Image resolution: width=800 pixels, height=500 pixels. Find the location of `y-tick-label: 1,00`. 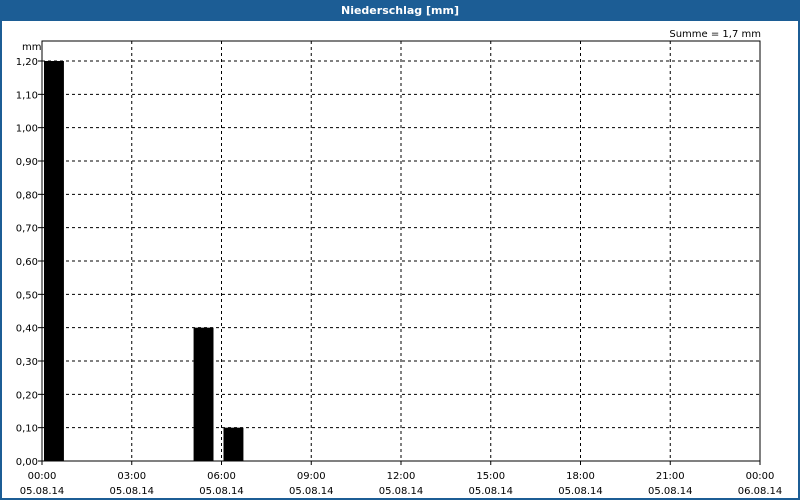

y-tick-label: 1,00 is located at coordinates (27, 129).